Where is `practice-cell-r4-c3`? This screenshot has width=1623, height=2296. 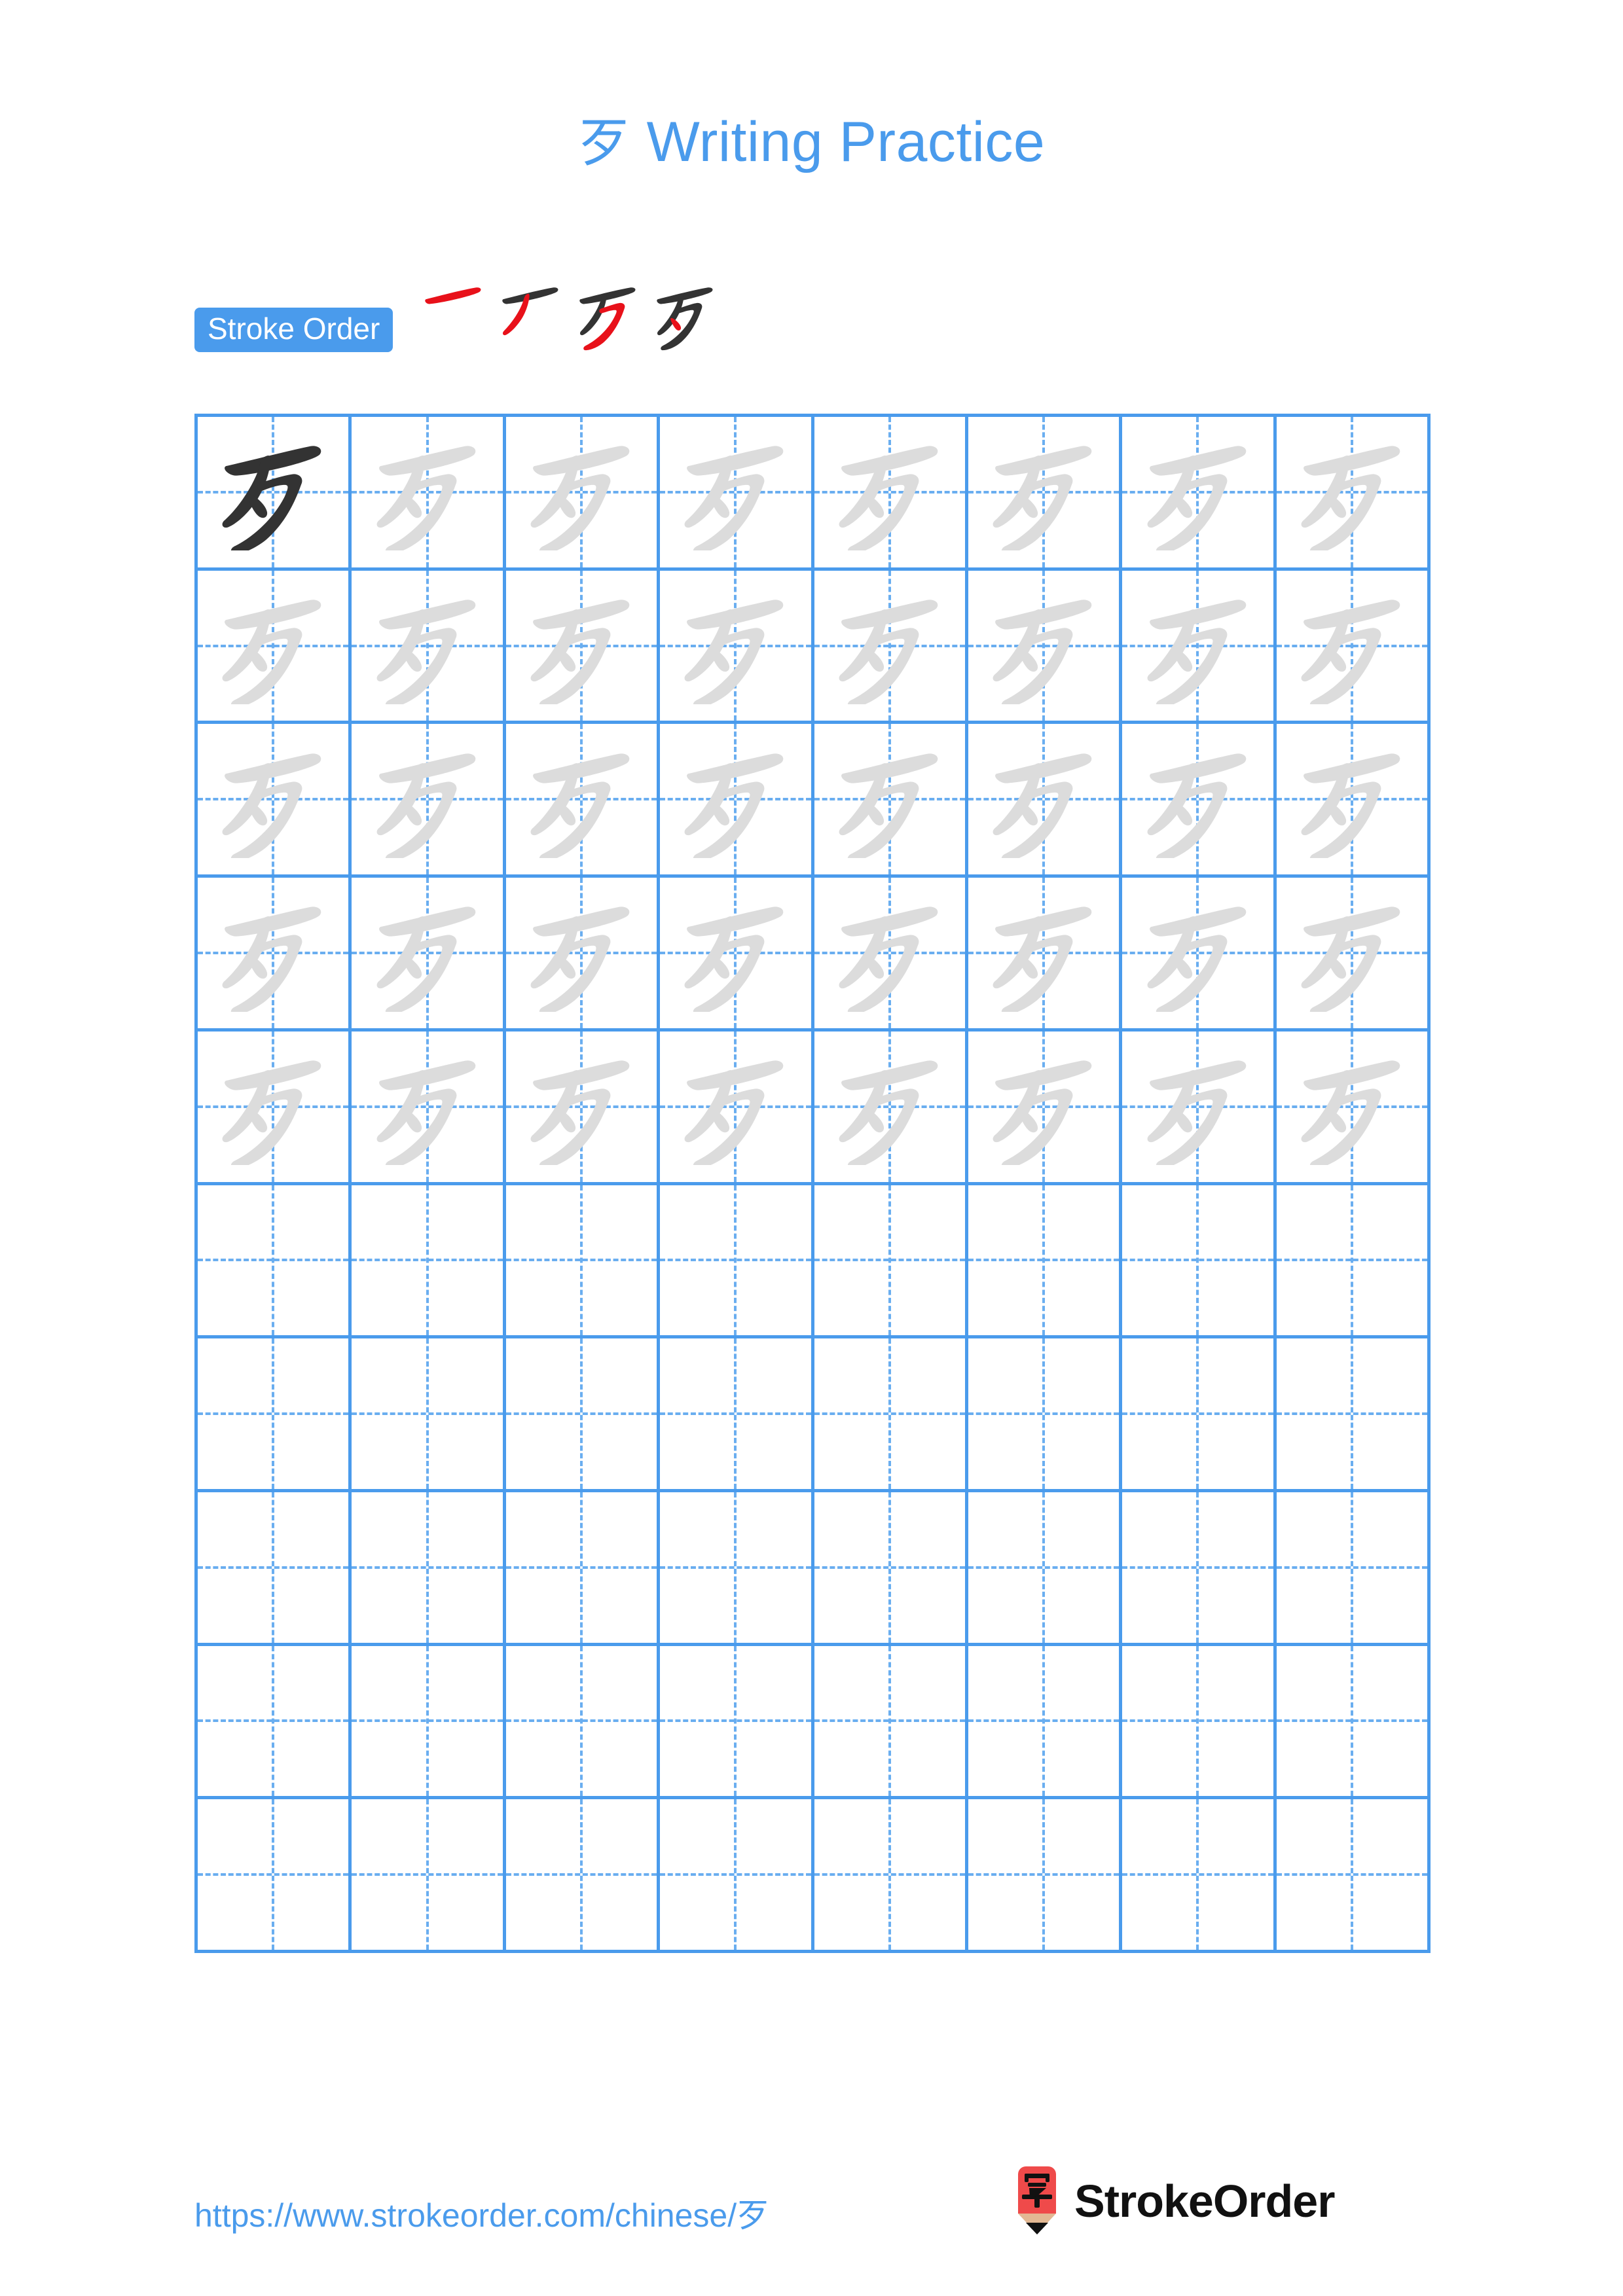 practice-cell-r4-c3 is located at coordinates (583, 954).